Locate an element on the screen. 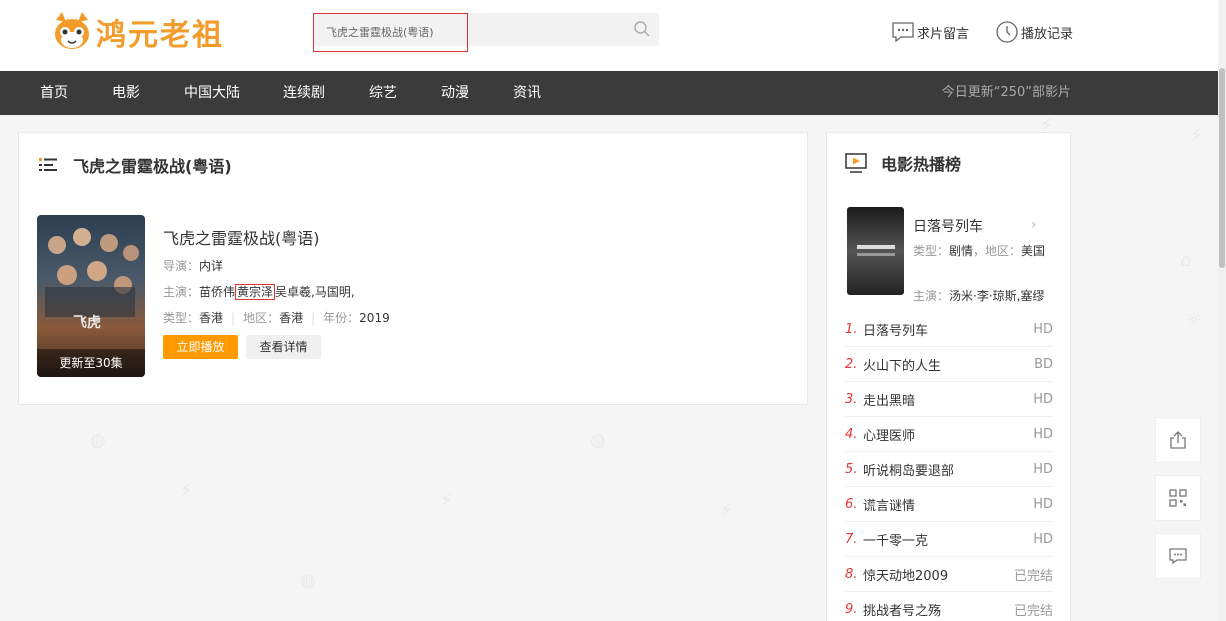  rank-item: 9. 挑战者号之殇 已完结 is located at coordinates (949, 606).